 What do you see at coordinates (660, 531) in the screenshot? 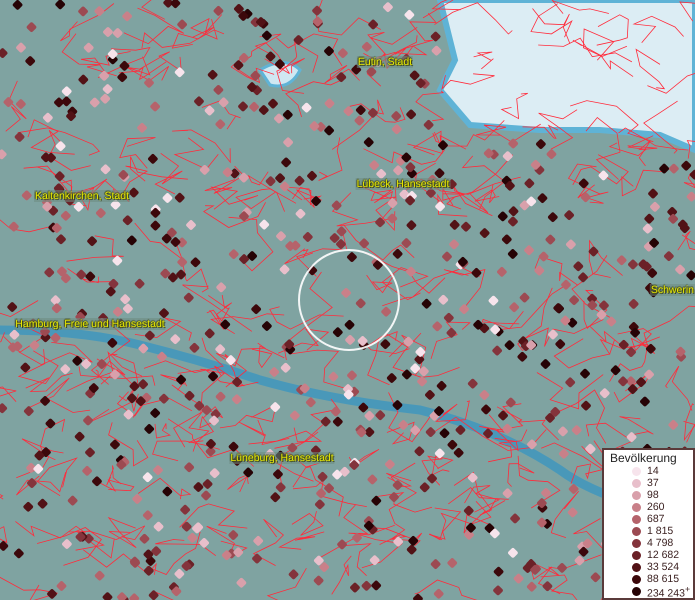
I see `legend-value: 1 815` at bounding box center [660, 531].